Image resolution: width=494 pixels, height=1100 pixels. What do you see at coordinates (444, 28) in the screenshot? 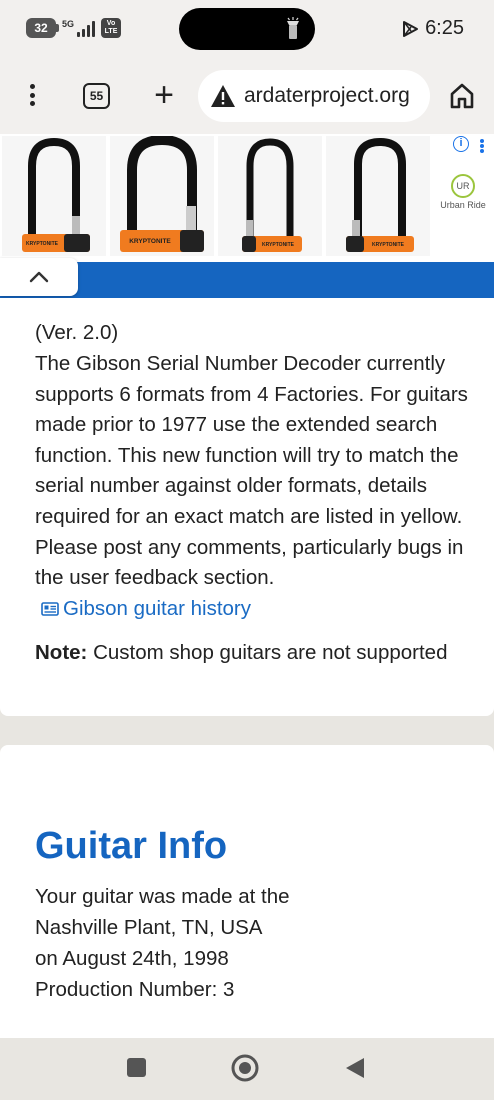
I see `clock: 6:25` at bounding box center [444, 28].